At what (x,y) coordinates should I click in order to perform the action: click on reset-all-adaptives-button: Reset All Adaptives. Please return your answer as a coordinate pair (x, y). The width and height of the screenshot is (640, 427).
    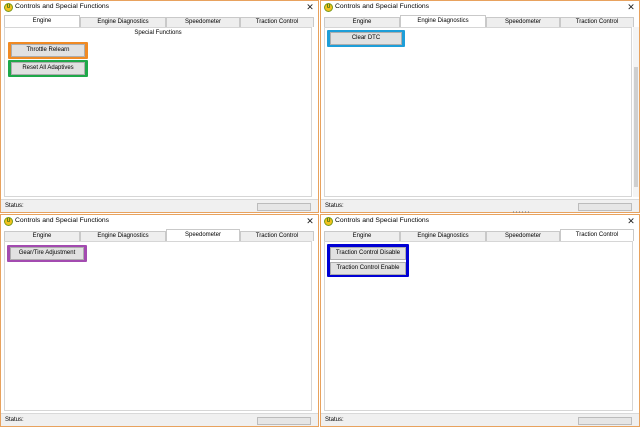
    Looking at the image, I should click on (48, 68).